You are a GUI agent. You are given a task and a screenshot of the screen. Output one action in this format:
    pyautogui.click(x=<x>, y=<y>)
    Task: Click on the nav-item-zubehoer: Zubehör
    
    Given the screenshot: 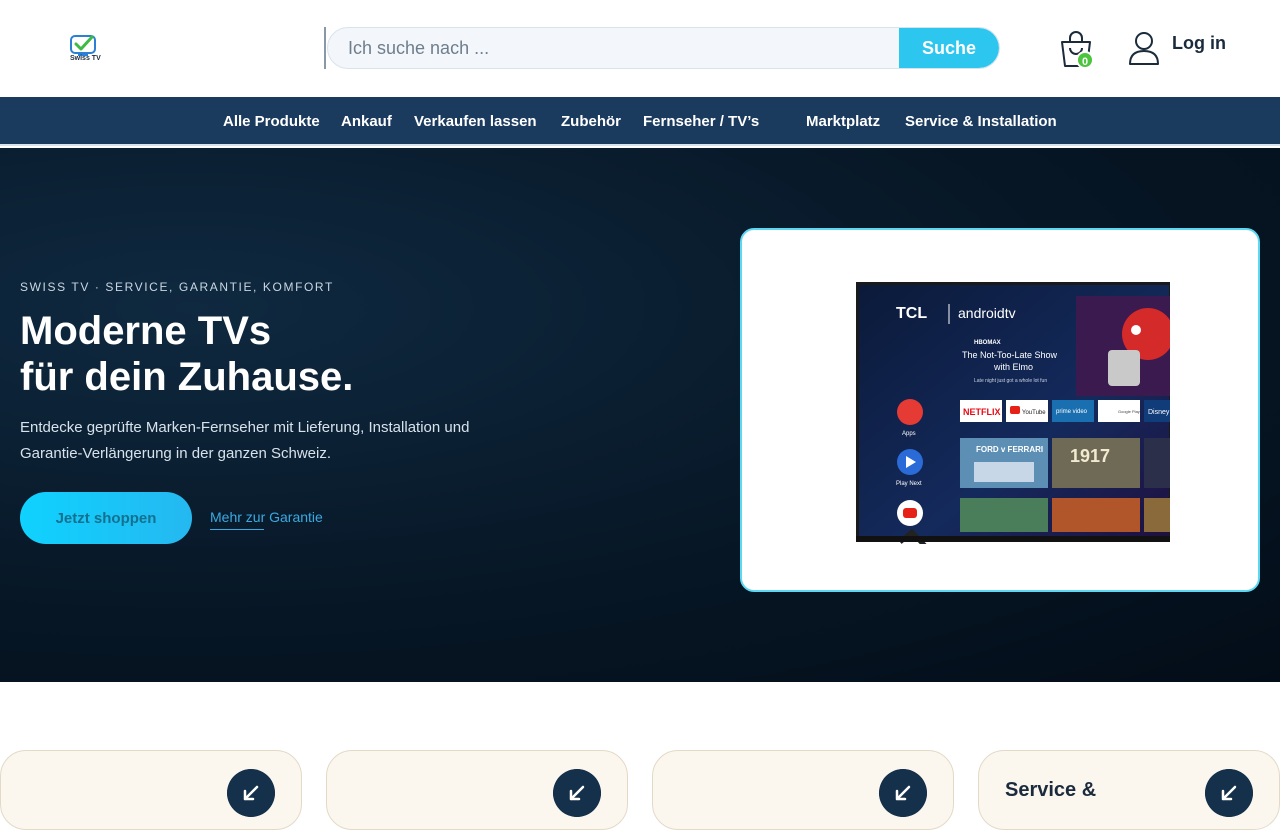 What is the action you would take?
    pyautogui.click(x=591, y=121)
    